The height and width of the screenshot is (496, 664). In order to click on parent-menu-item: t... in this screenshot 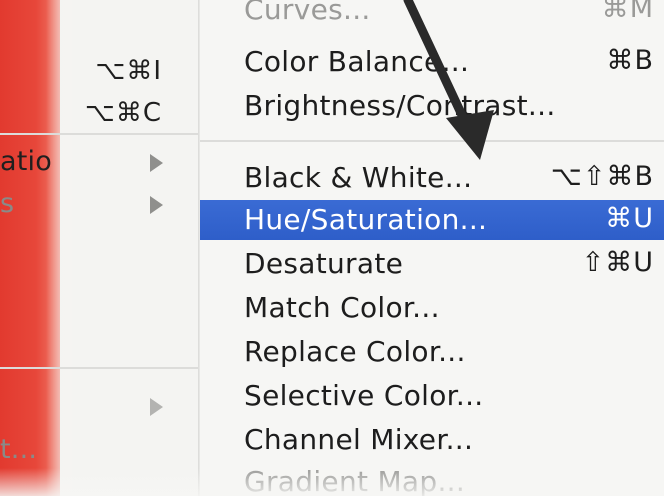, I will do `click(99, 451)`.